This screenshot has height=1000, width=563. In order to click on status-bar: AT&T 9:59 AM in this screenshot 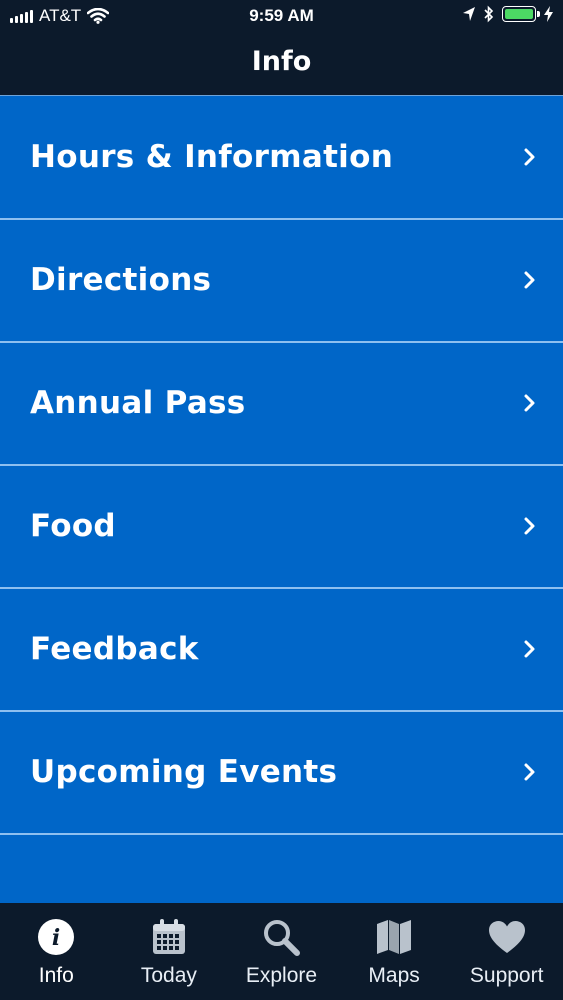, I will do `click(281, 17)`.